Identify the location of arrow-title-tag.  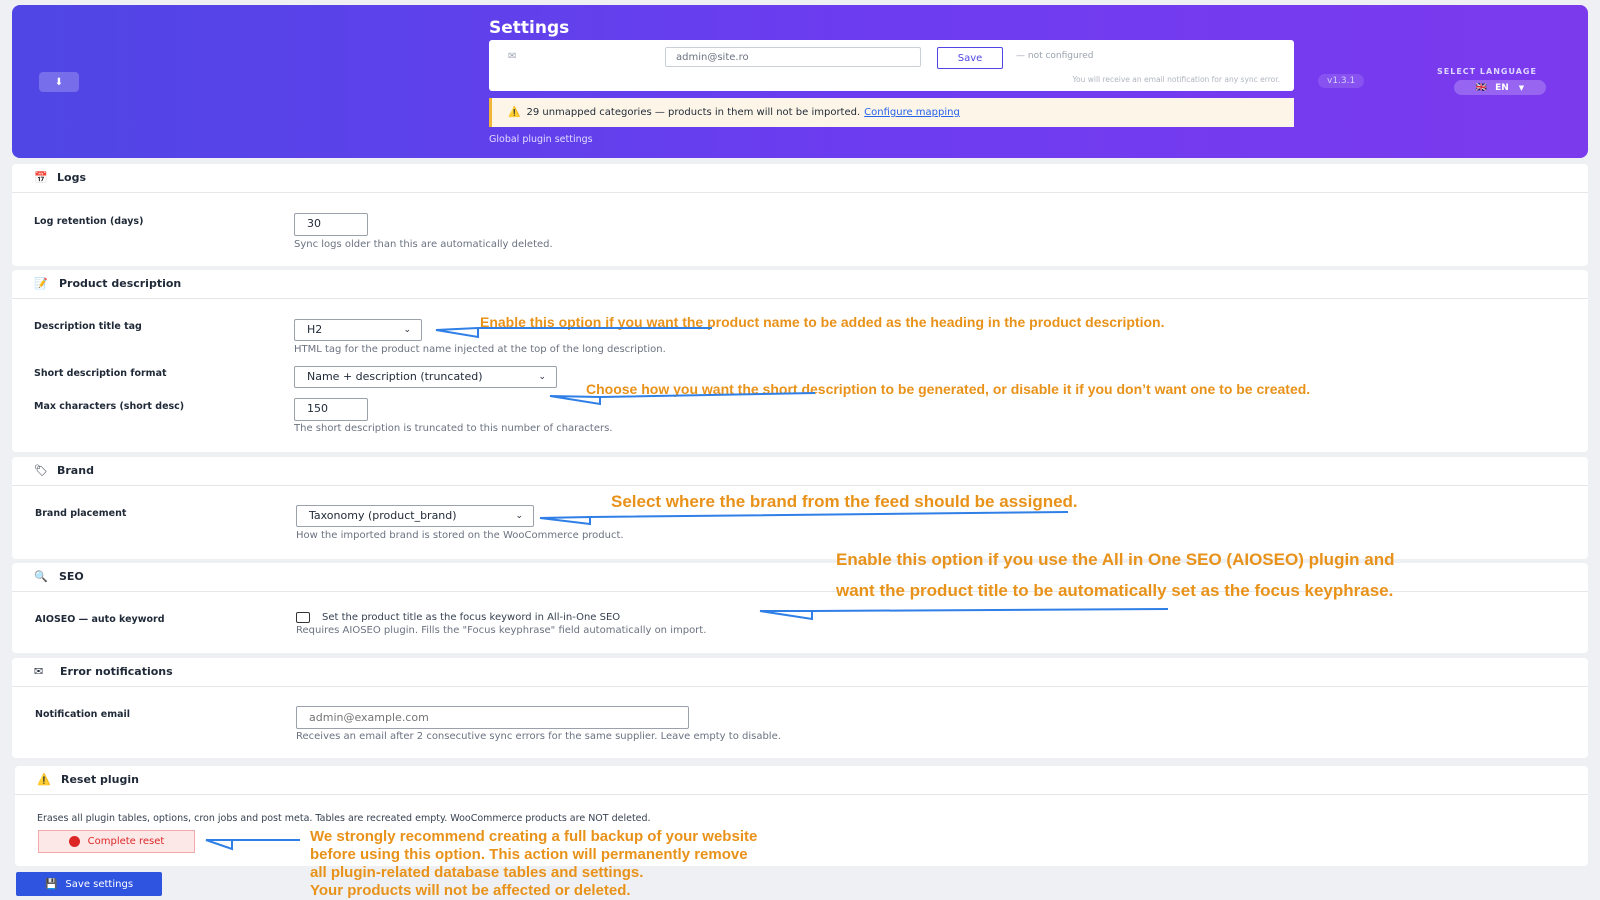
(573, 332).